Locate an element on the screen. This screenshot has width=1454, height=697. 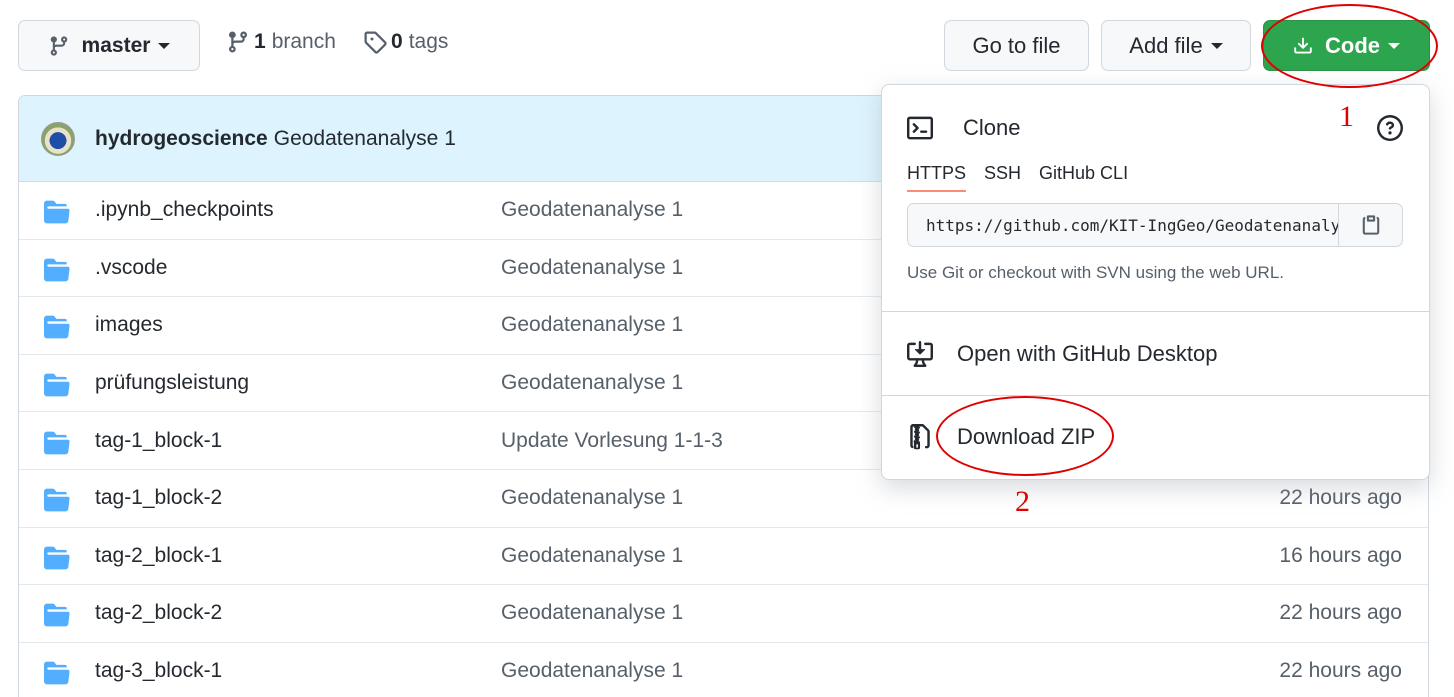
clone-url-input is located at coordinates (1123, 225).